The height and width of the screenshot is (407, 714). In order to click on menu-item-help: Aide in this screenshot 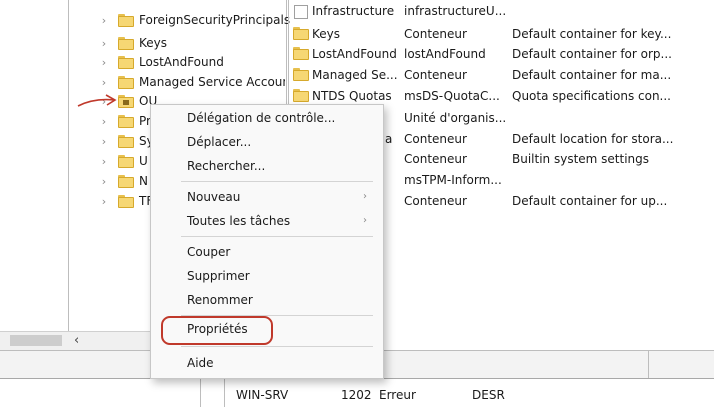, I will do `click(200, 363)`.